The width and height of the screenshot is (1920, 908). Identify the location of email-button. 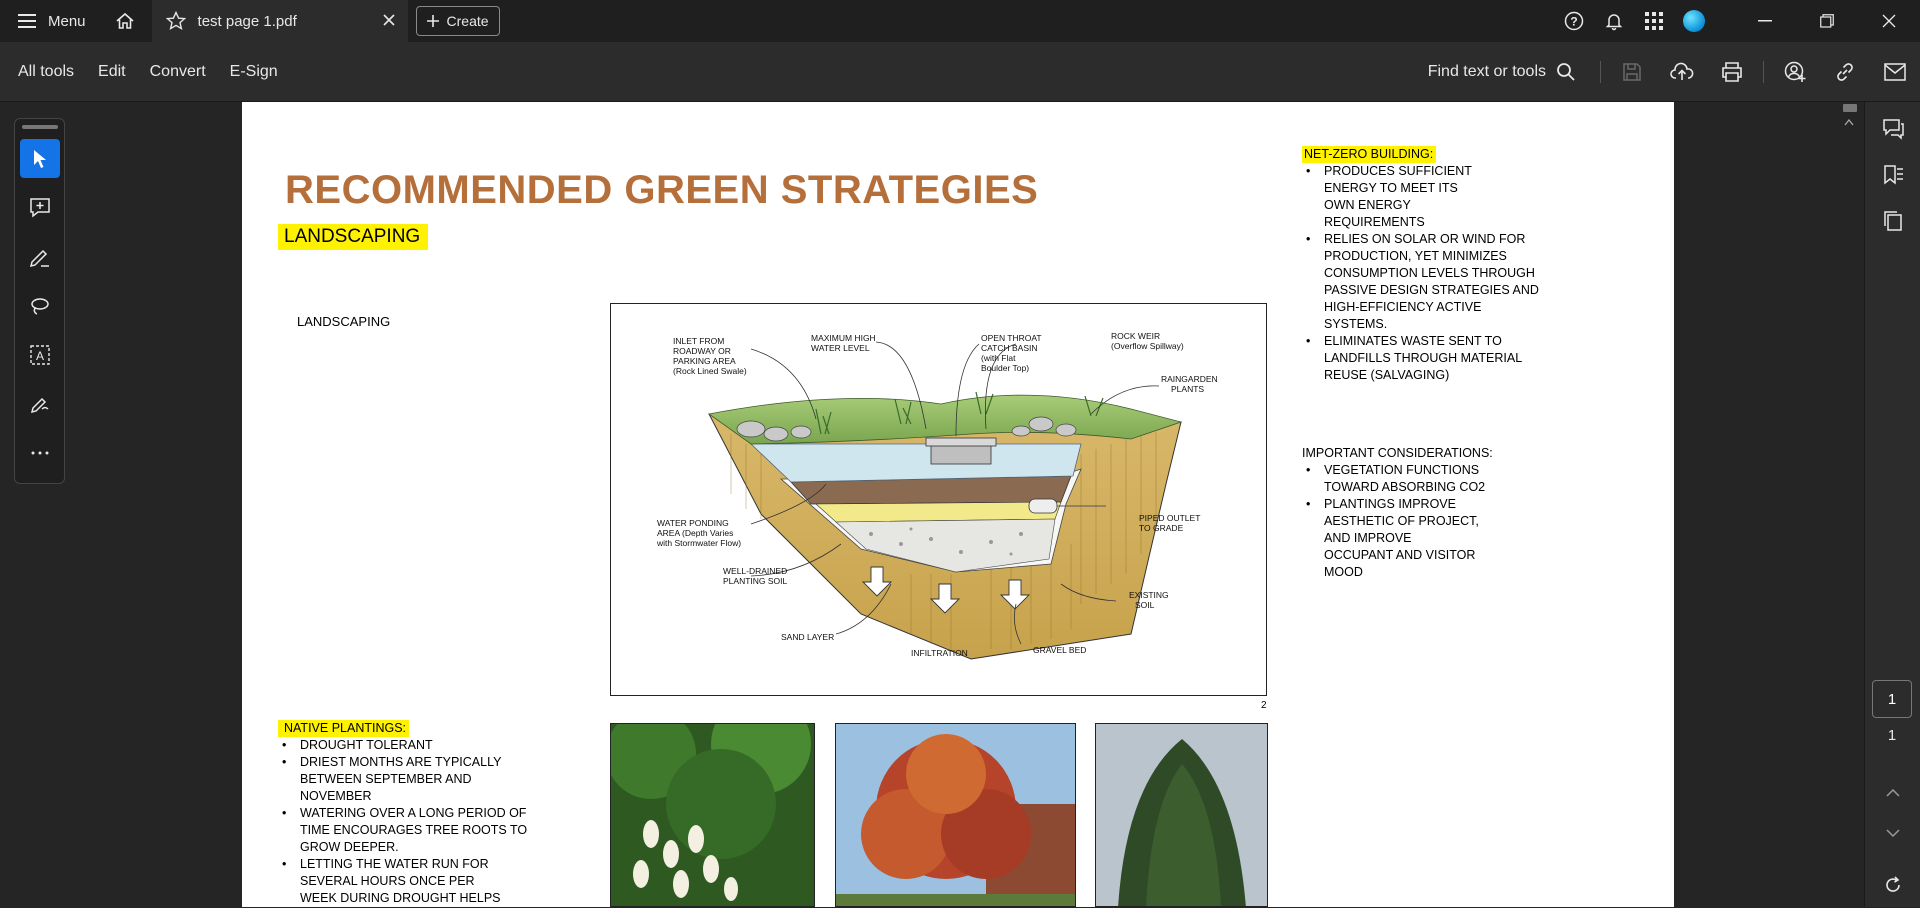
(1895, 72).